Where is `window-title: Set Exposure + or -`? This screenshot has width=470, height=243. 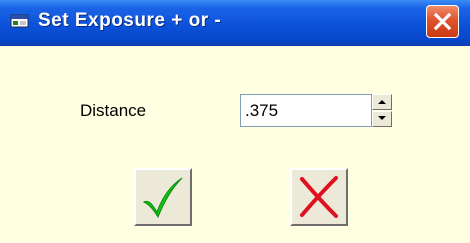
window-title: Set Exposure + or - is located at coordinates (130, 20).